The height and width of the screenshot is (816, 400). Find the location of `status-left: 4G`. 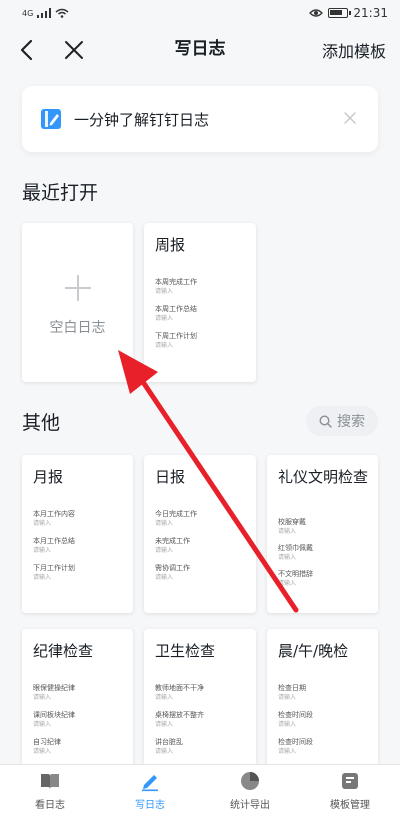

status-left: 4G is located at coordinates (45, 13).